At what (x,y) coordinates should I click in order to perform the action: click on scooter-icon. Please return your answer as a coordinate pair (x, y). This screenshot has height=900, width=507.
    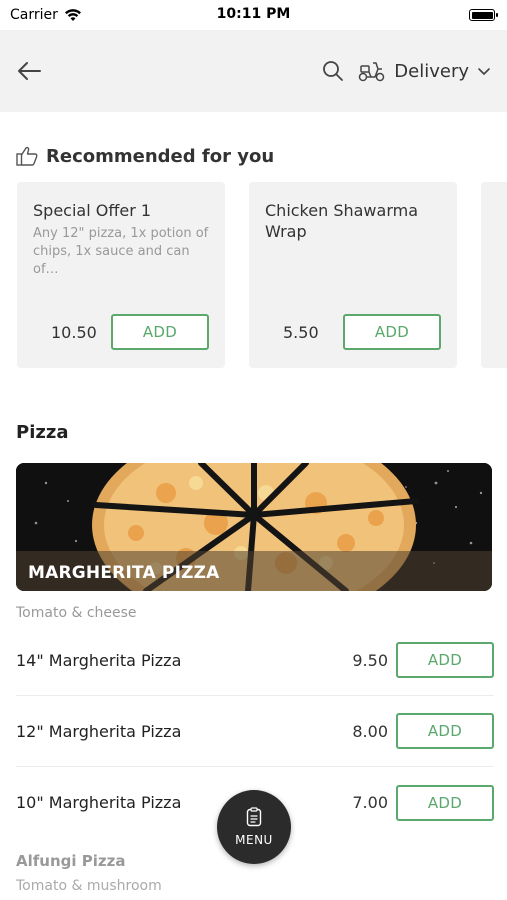
    Looking at the image, I should click on (372, 72).